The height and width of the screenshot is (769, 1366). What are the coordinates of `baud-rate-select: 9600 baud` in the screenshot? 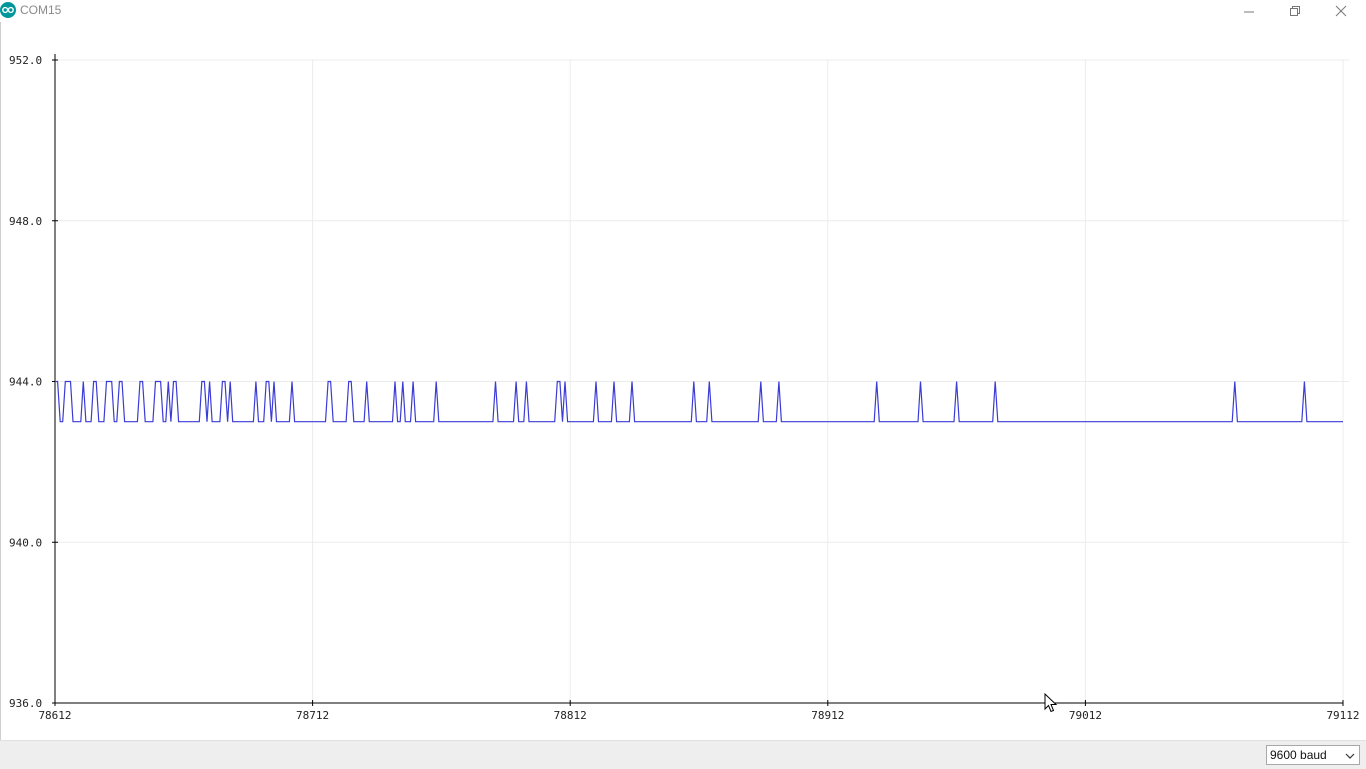 It's located at (1313, 755).